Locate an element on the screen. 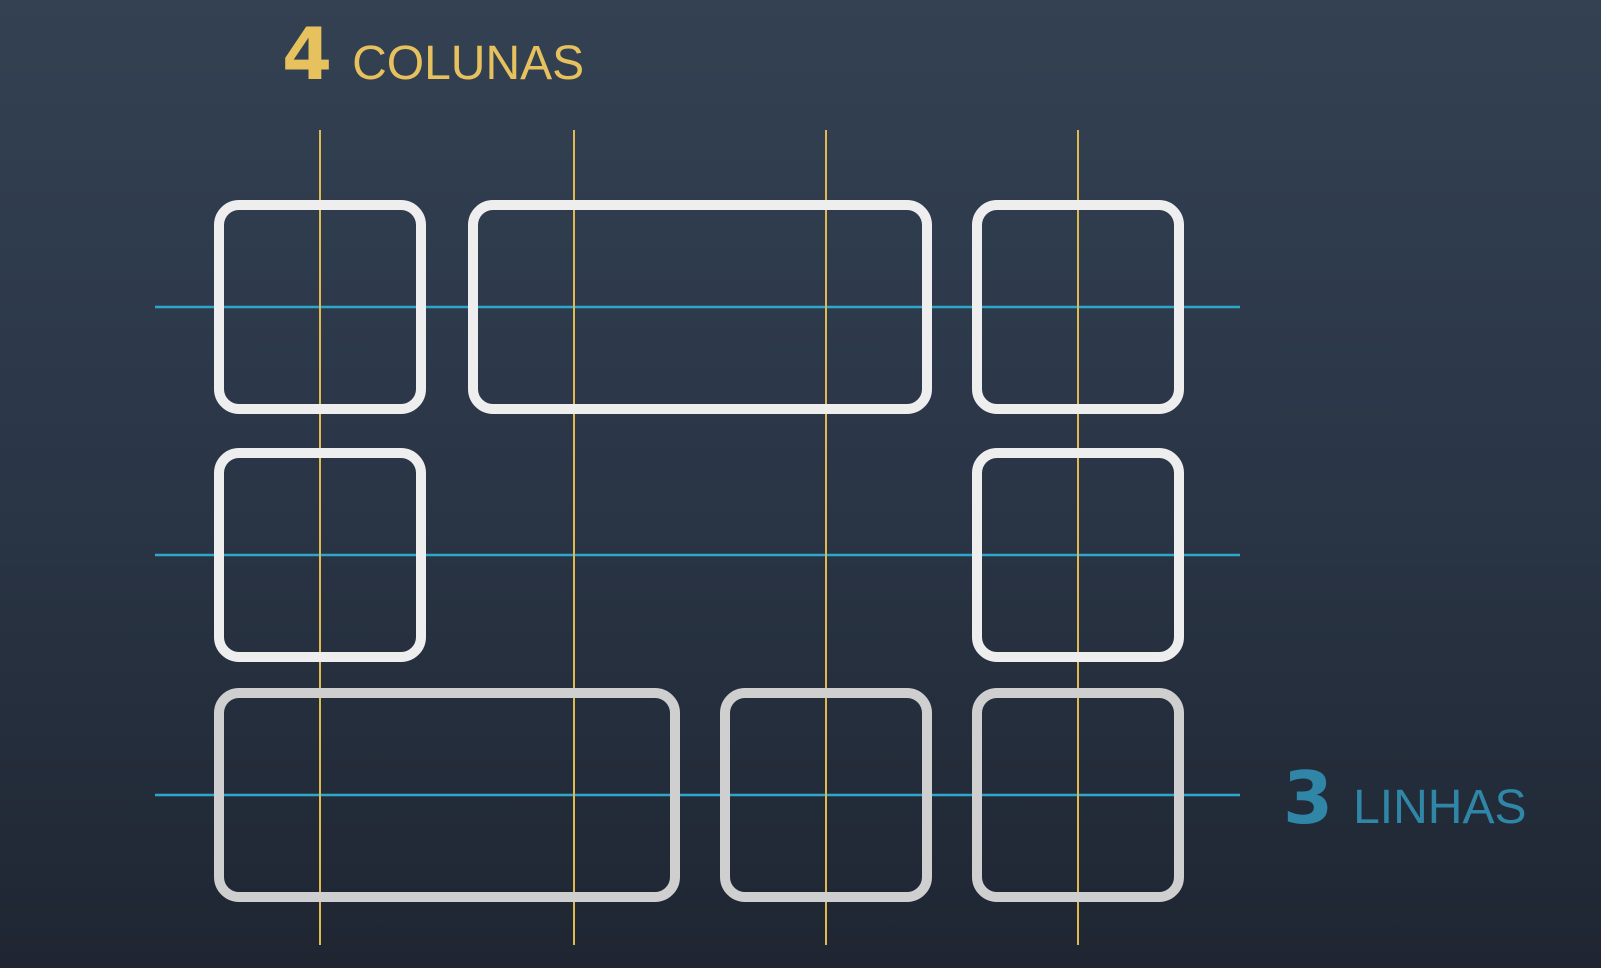  columns-count: 4 is located at coordinates (307, 54).